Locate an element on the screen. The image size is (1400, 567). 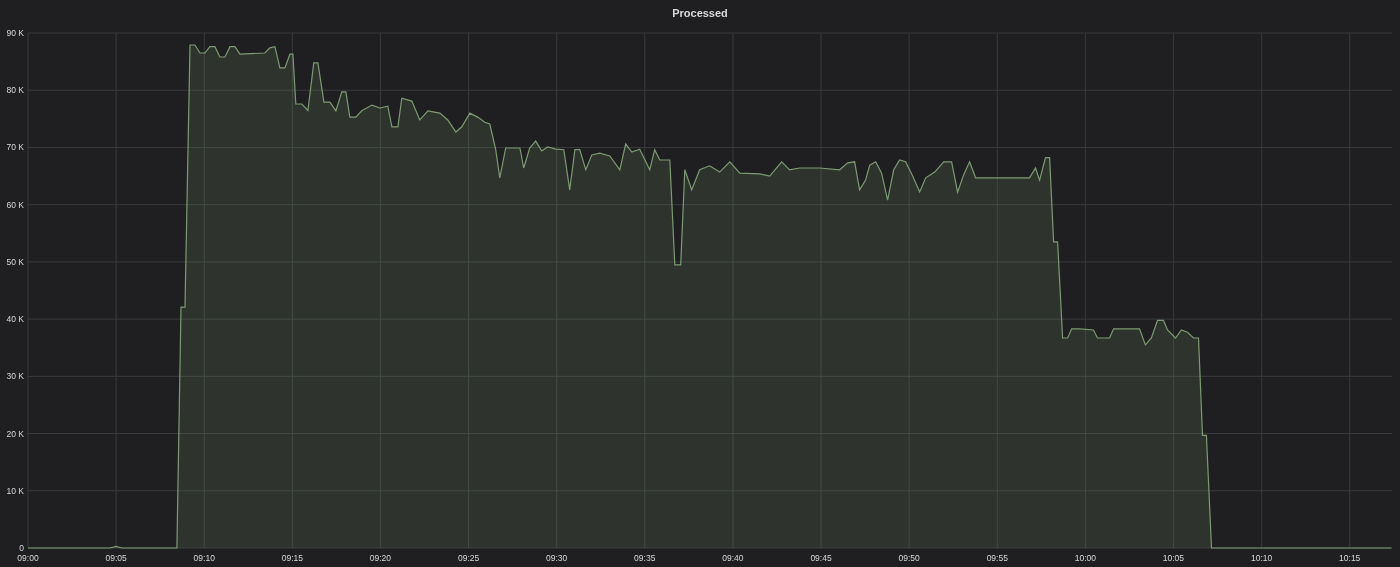
x-tick-label: 09:05 is located at coordinates (116, 558).